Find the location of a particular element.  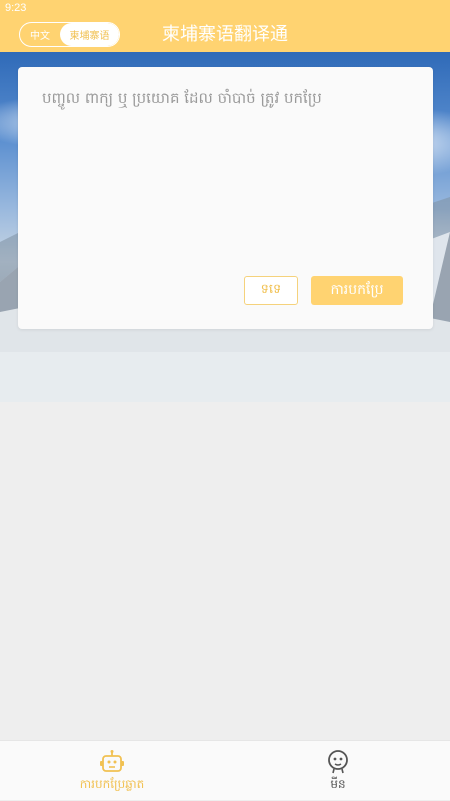

robot-icon is located at coordinates (112, 762).